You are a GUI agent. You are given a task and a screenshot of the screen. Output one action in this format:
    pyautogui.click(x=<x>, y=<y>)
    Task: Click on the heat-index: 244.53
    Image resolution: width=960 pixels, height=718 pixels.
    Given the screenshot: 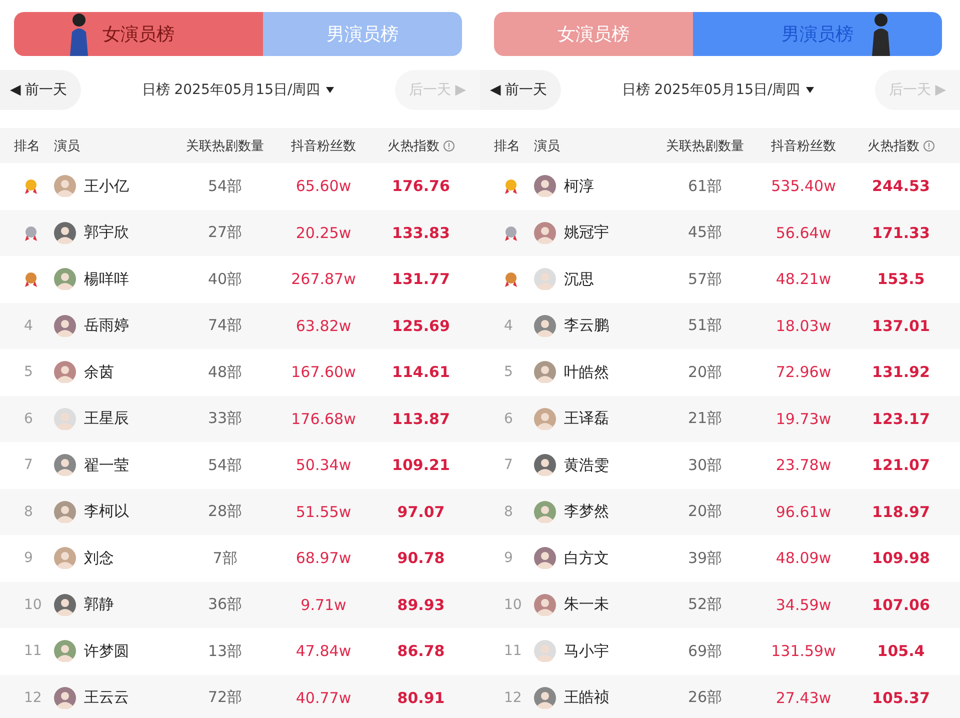 What is the action you would take?
    pyautogui.click(x=901, y=186)
    